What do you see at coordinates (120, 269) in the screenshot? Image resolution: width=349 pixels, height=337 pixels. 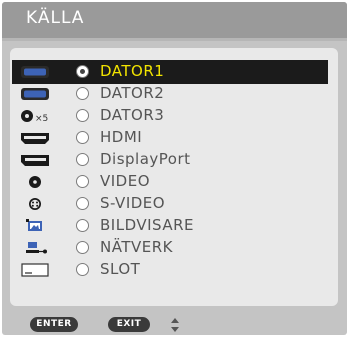 I see `source-label: SLOT` at bounding box center [120, 269].